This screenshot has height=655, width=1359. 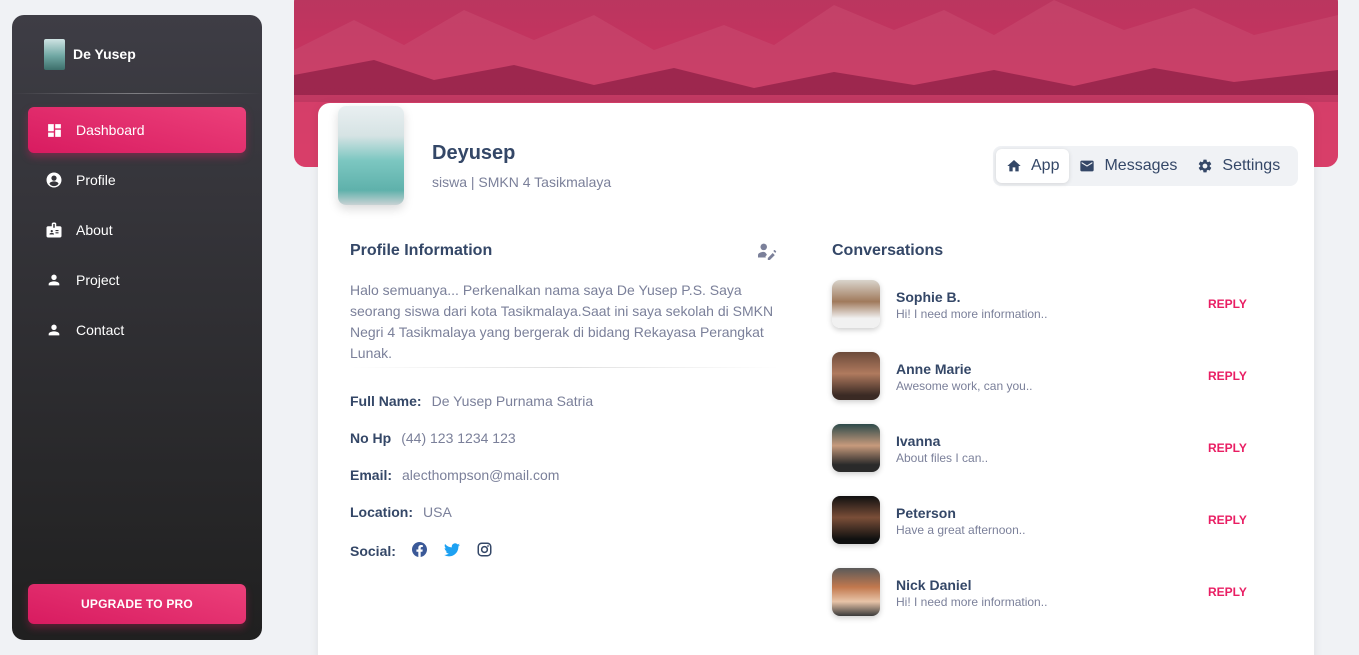 What do you see at coordinates (512, 401) in the screenshot?
I see `info-value: De Yusep Purnama Satria` at bounding box center [512, 401].